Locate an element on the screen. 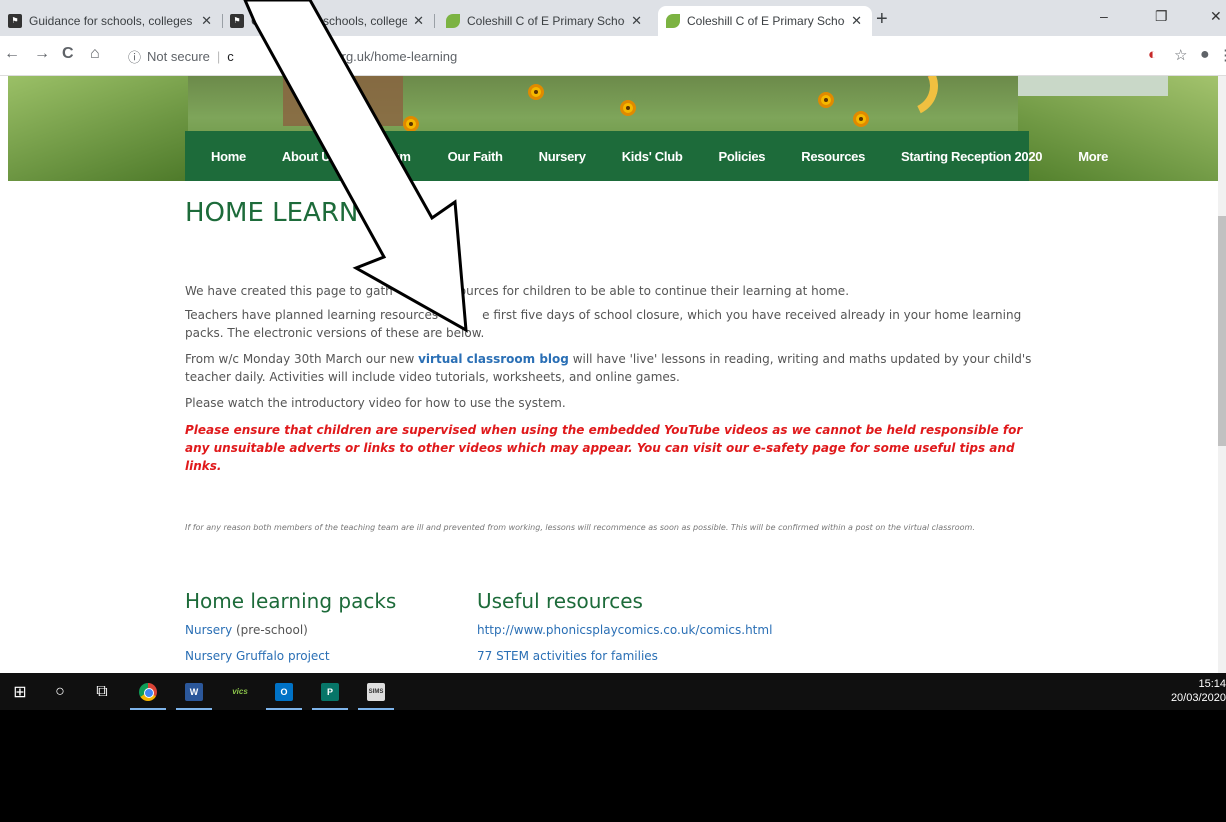 The height and width of the screenshot is (822, 1226). home-button: ⌂ is located at coordinates (95, 54).